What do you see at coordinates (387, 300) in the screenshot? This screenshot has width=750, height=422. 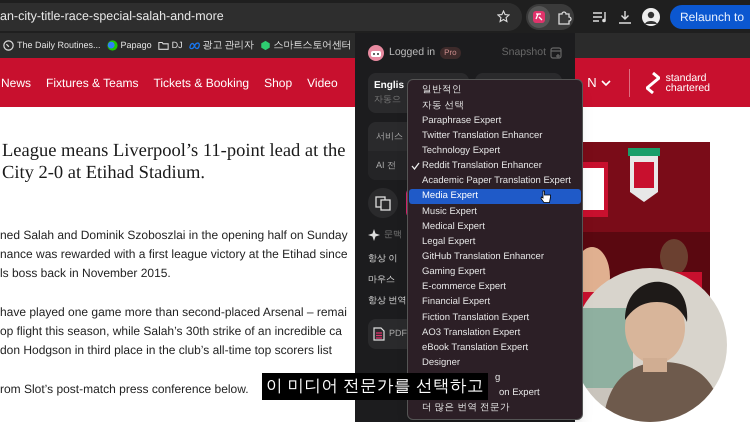 I see `option-label: 항상 번역` at bounding box center [387, 300].